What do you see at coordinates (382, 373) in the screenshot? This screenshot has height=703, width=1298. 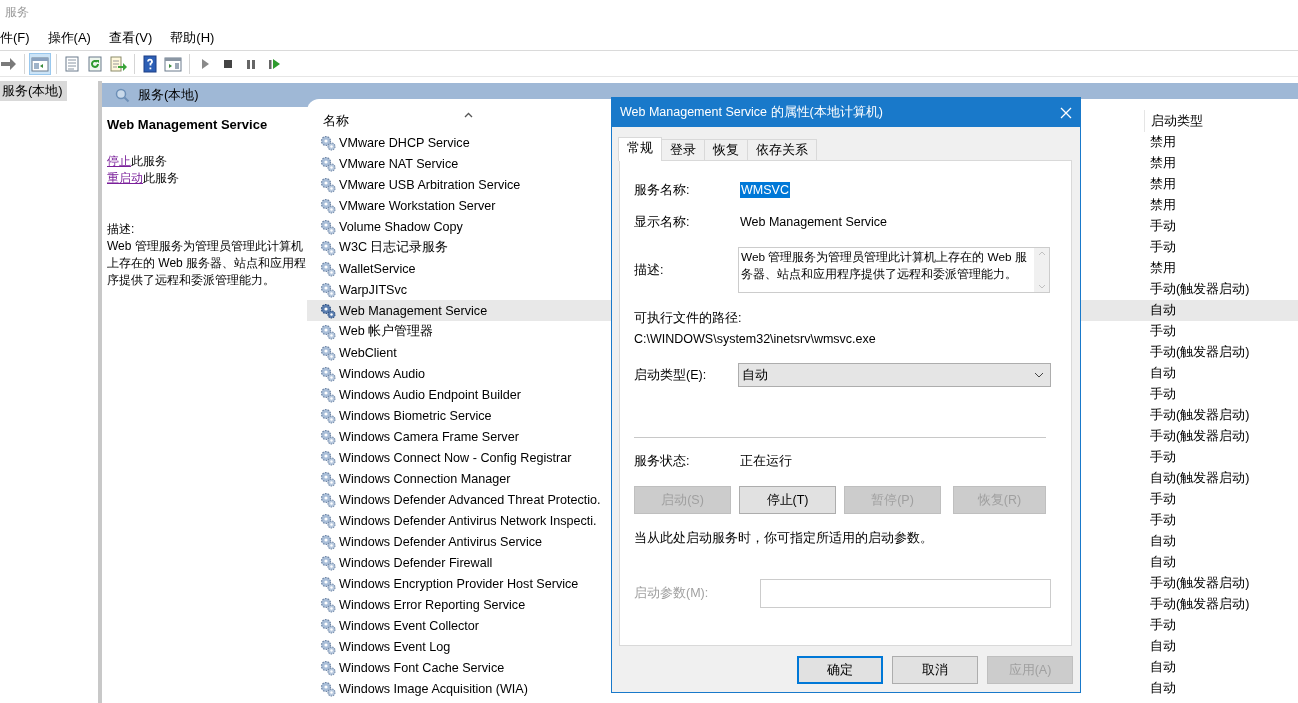 I see `service-name-cell: Windows Audio` at bounding box center [382, 373].